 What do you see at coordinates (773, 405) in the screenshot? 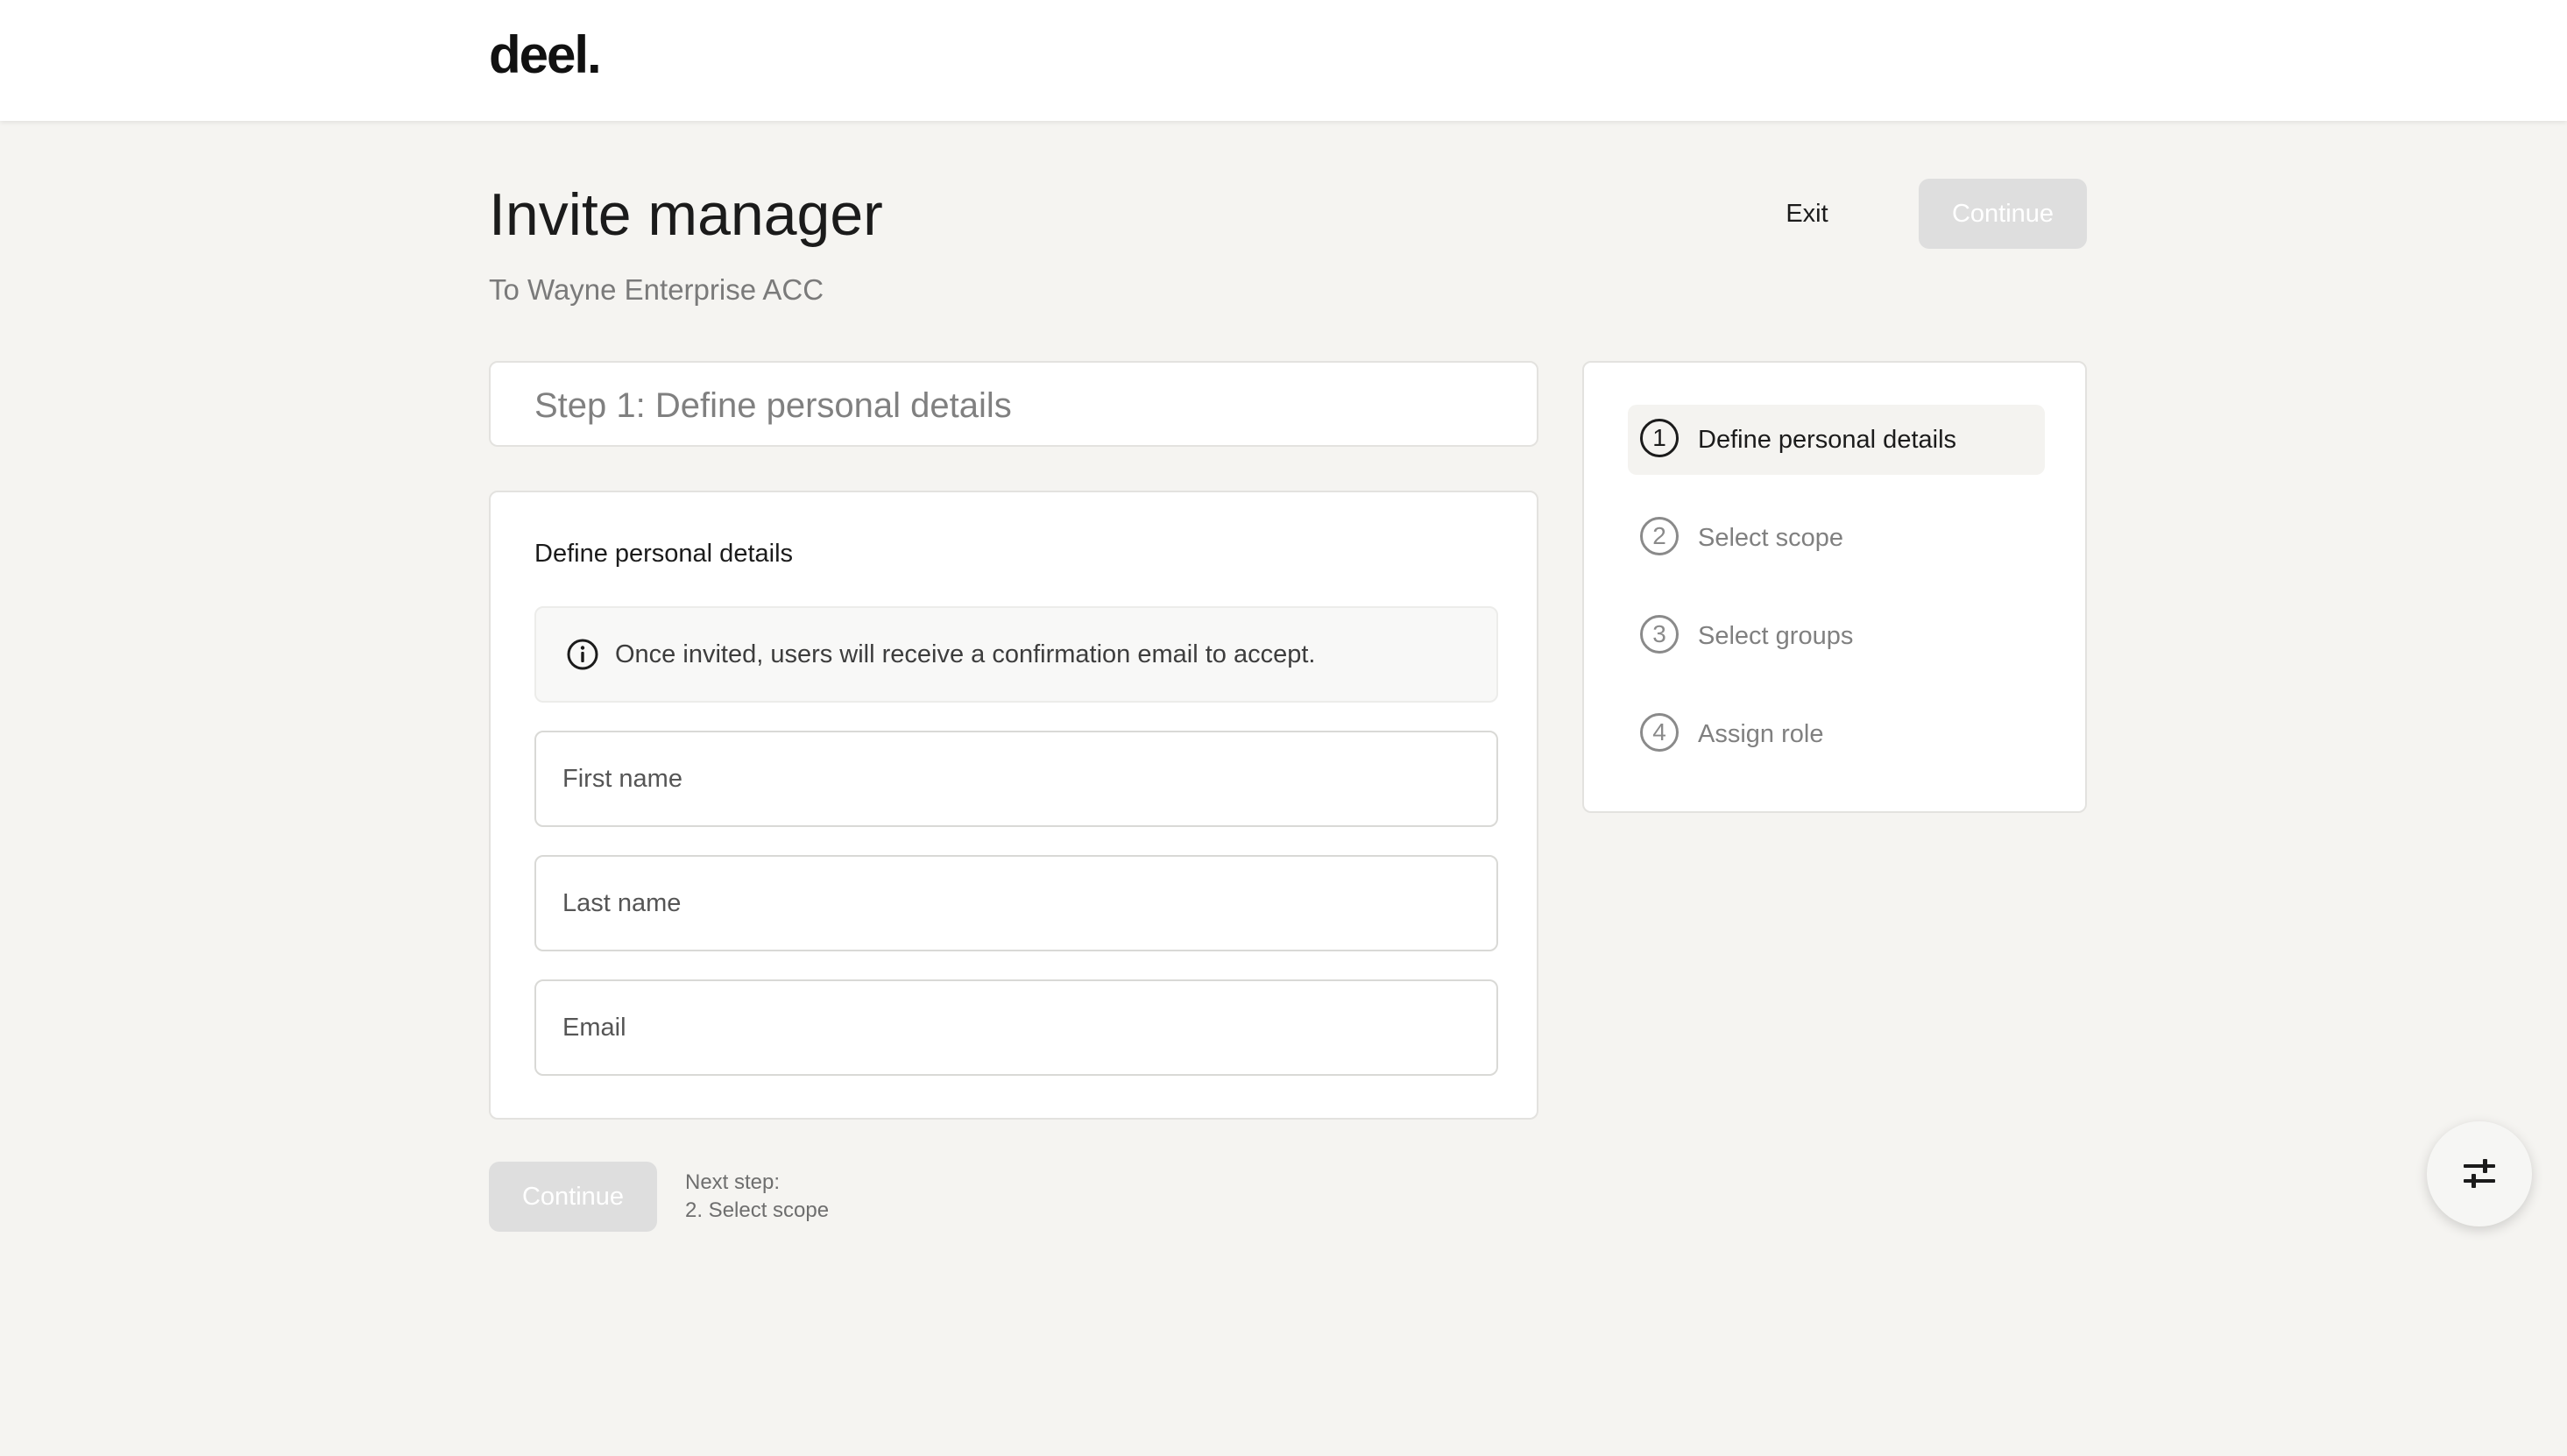
I see `step-header-text: Step 1: Define personal details` at bounding box center [773, 405].